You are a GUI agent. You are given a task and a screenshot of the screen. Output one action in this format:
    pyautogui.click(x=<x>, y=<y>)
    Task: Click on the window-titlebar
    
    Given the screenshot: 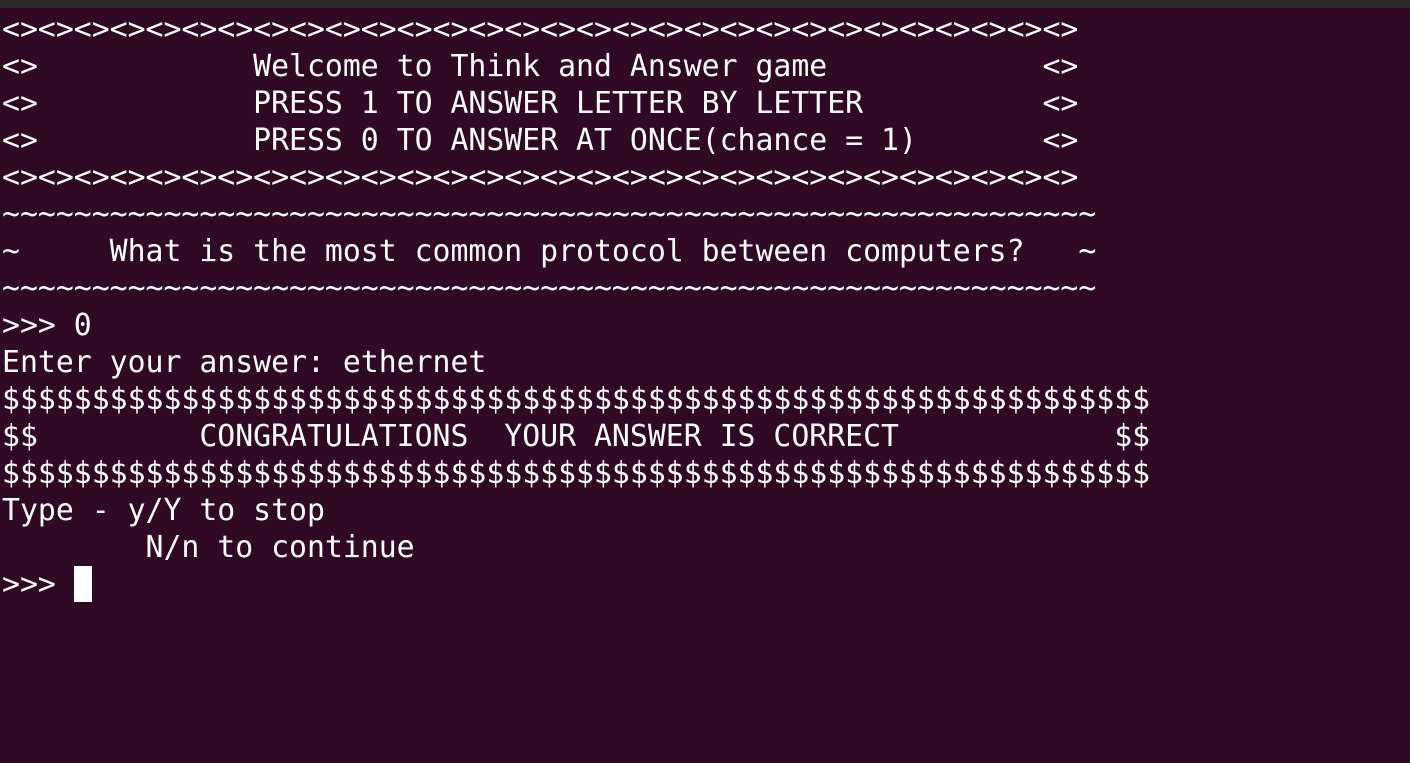 What is the action you would take?
    pyautogui.click(x=705, y=4)
    